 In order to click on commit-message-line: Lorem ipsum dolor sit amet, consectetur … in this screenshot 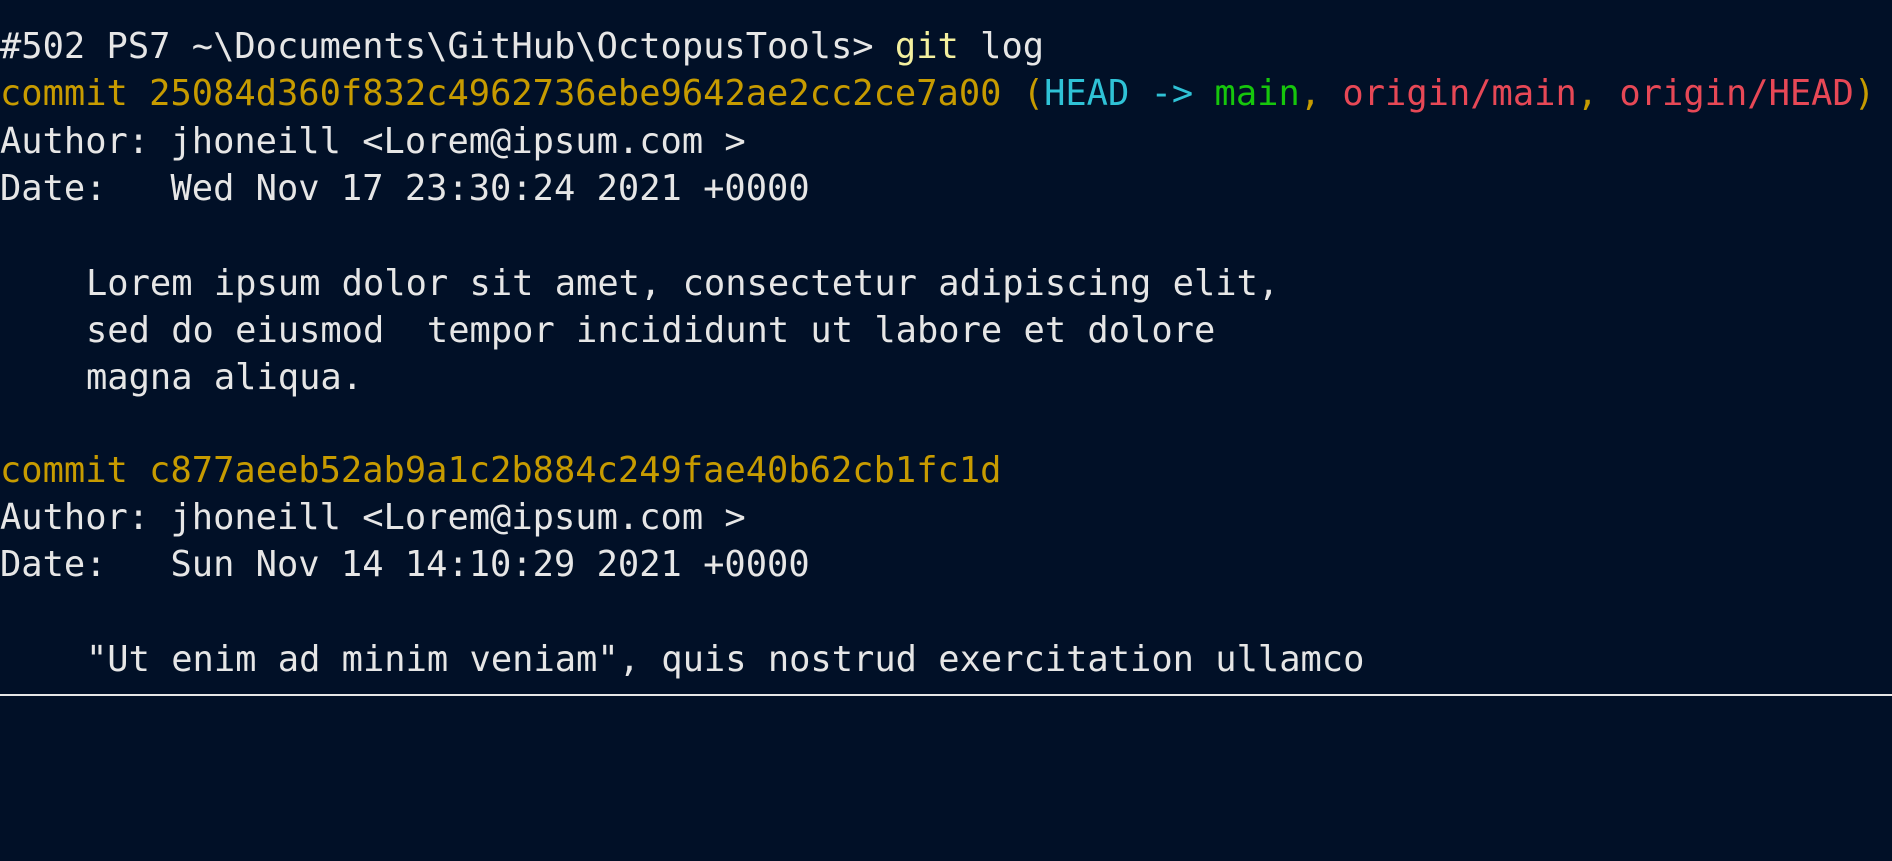, I will do `click(683, 283)`.